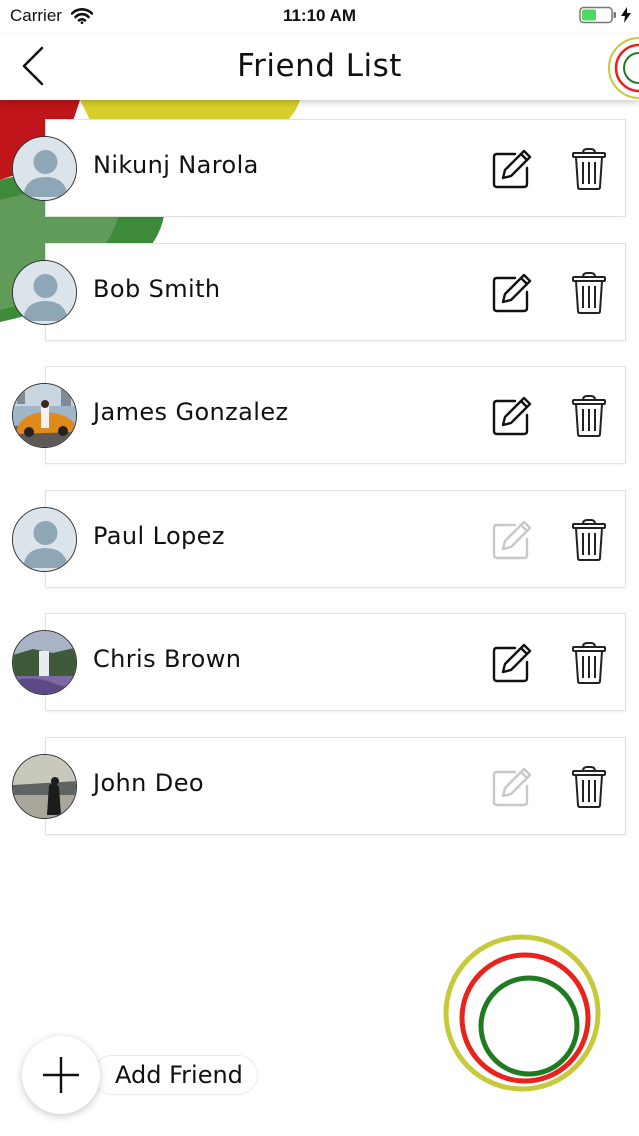 This screenshot has width=639, height=1136. Describe the element at coordinates (191, 412) in the screenshot. I see `friend-name: James Gonzalez` at that location.